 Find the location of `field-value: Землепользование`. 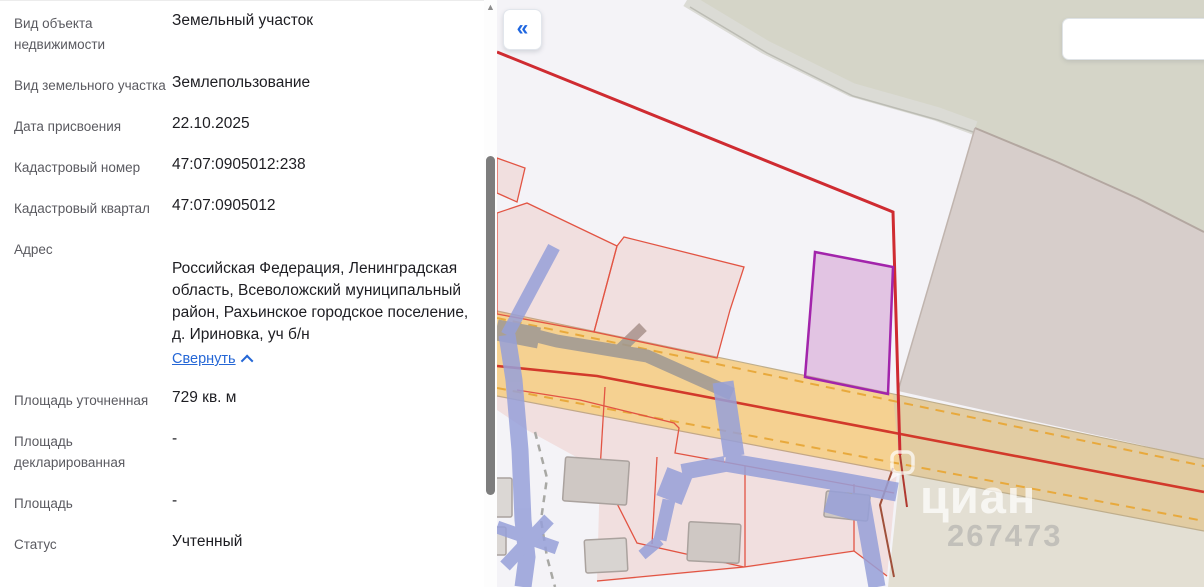

field-value: Землепользование is located at coordinates (241, 82).